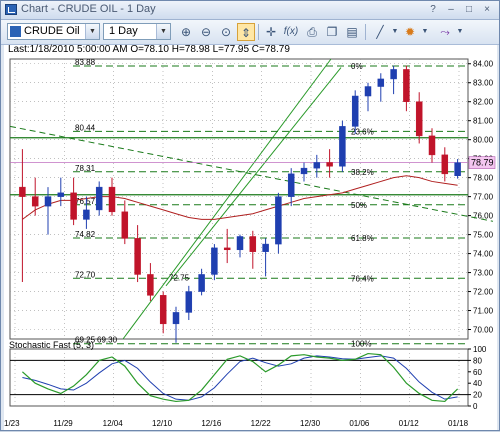 The image size is (500, 432). Describe the element at coordinates (85, 234) in the screenshot. I see `fib-price-label: 74.82` at that location.